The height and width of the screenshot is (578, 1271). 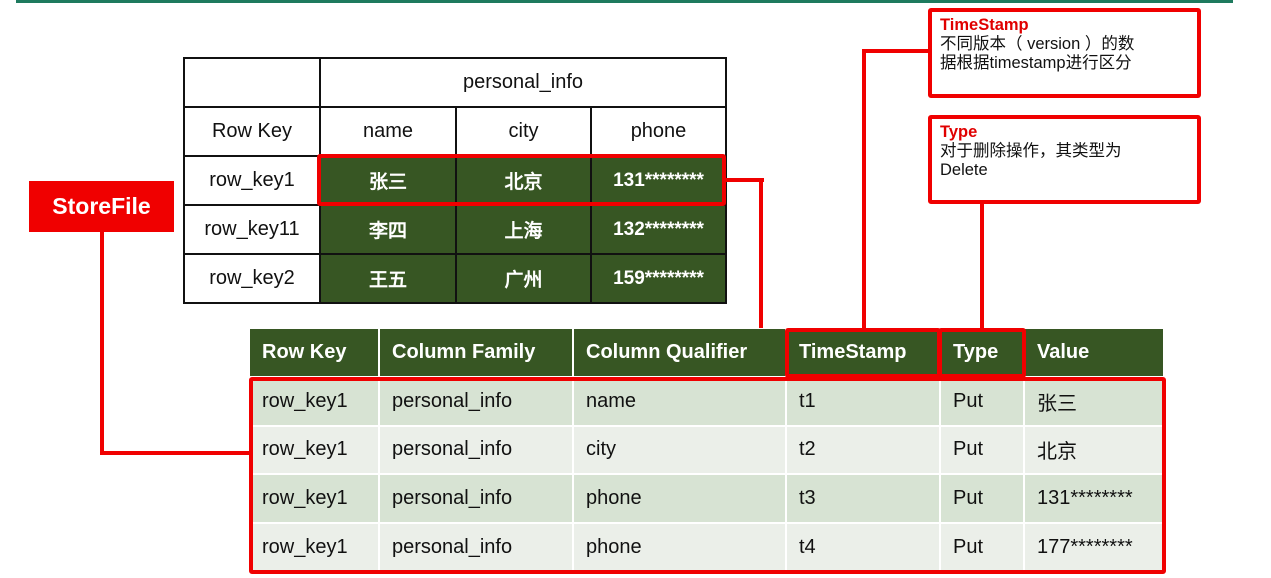 I want to click on table-row: row_key2 王五 广州 159********, so click(x=455, y=278).